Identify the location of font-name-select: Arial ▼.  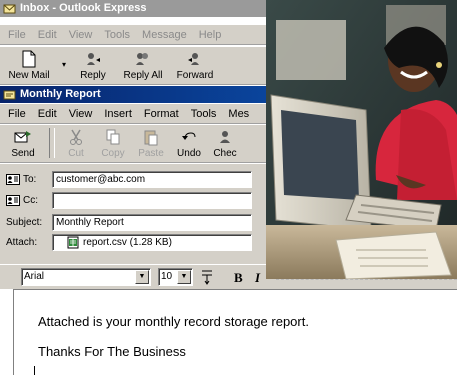
(86, 277).